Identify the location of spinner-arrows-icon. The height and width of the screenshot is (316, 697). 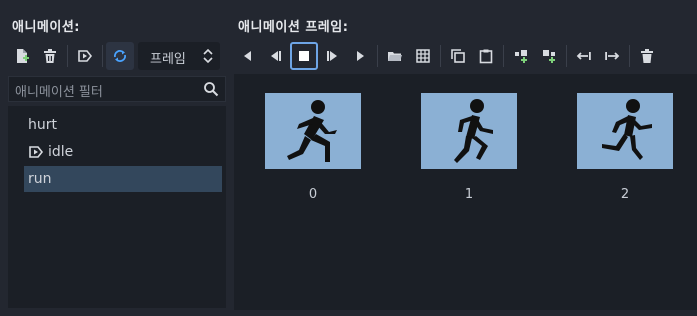
(208, 56).